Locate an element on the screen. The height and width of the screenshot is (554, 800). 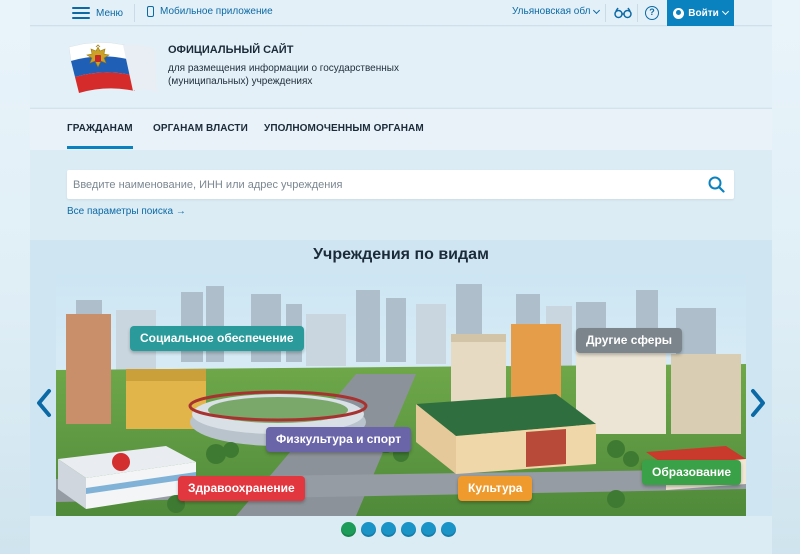
user-icon is located at coordinates (679, 13).